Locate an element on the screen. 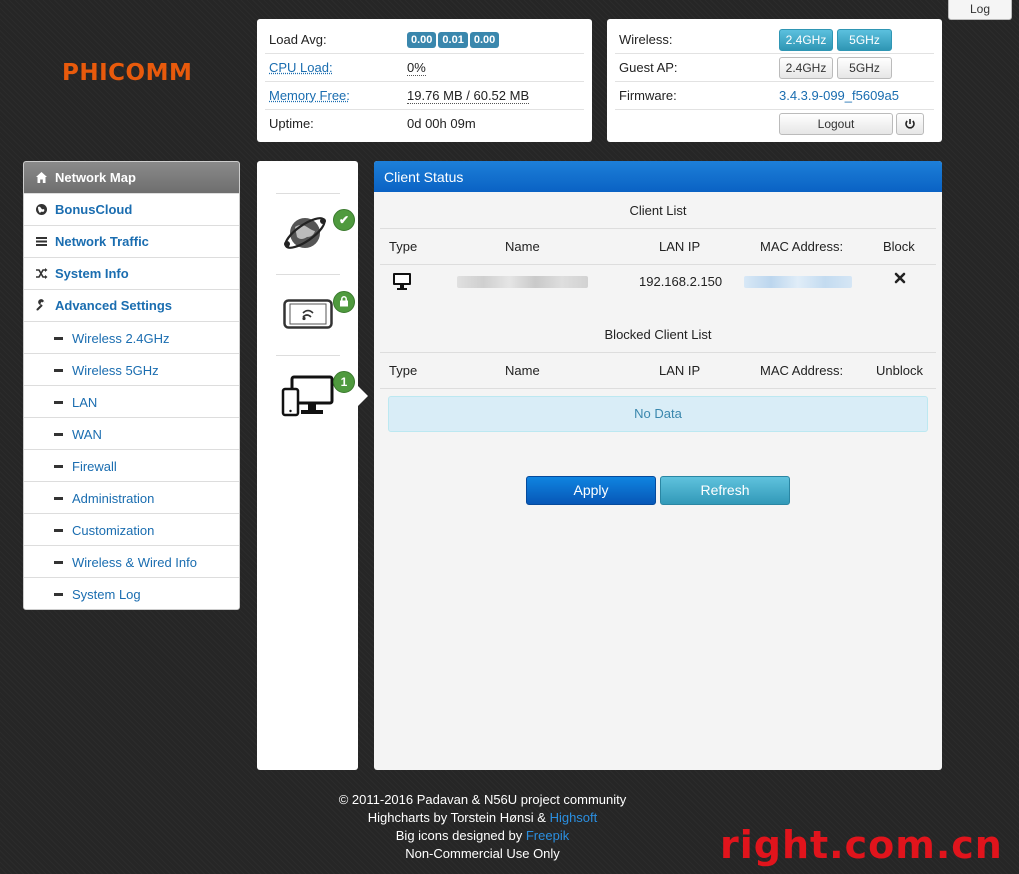  footer-text: Big icons designed by is located at coordinates (460, 835).